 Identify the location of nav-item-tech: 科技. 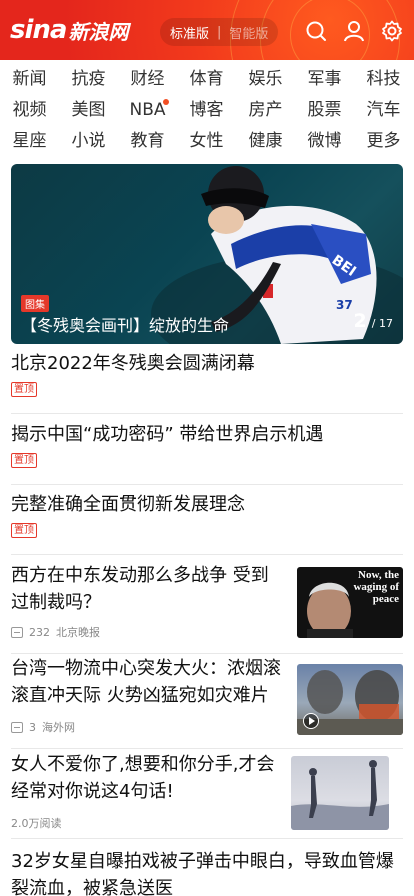
(383, 79).